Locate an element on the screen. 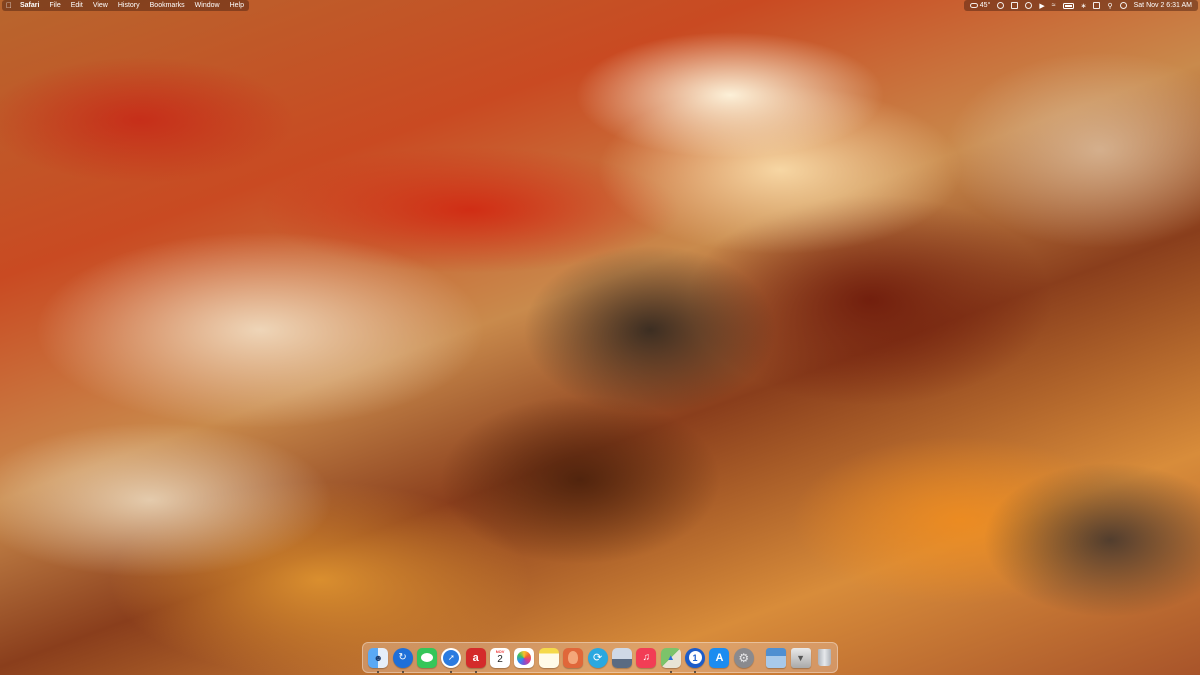  trash-icon is located at coordinates (825, 657).